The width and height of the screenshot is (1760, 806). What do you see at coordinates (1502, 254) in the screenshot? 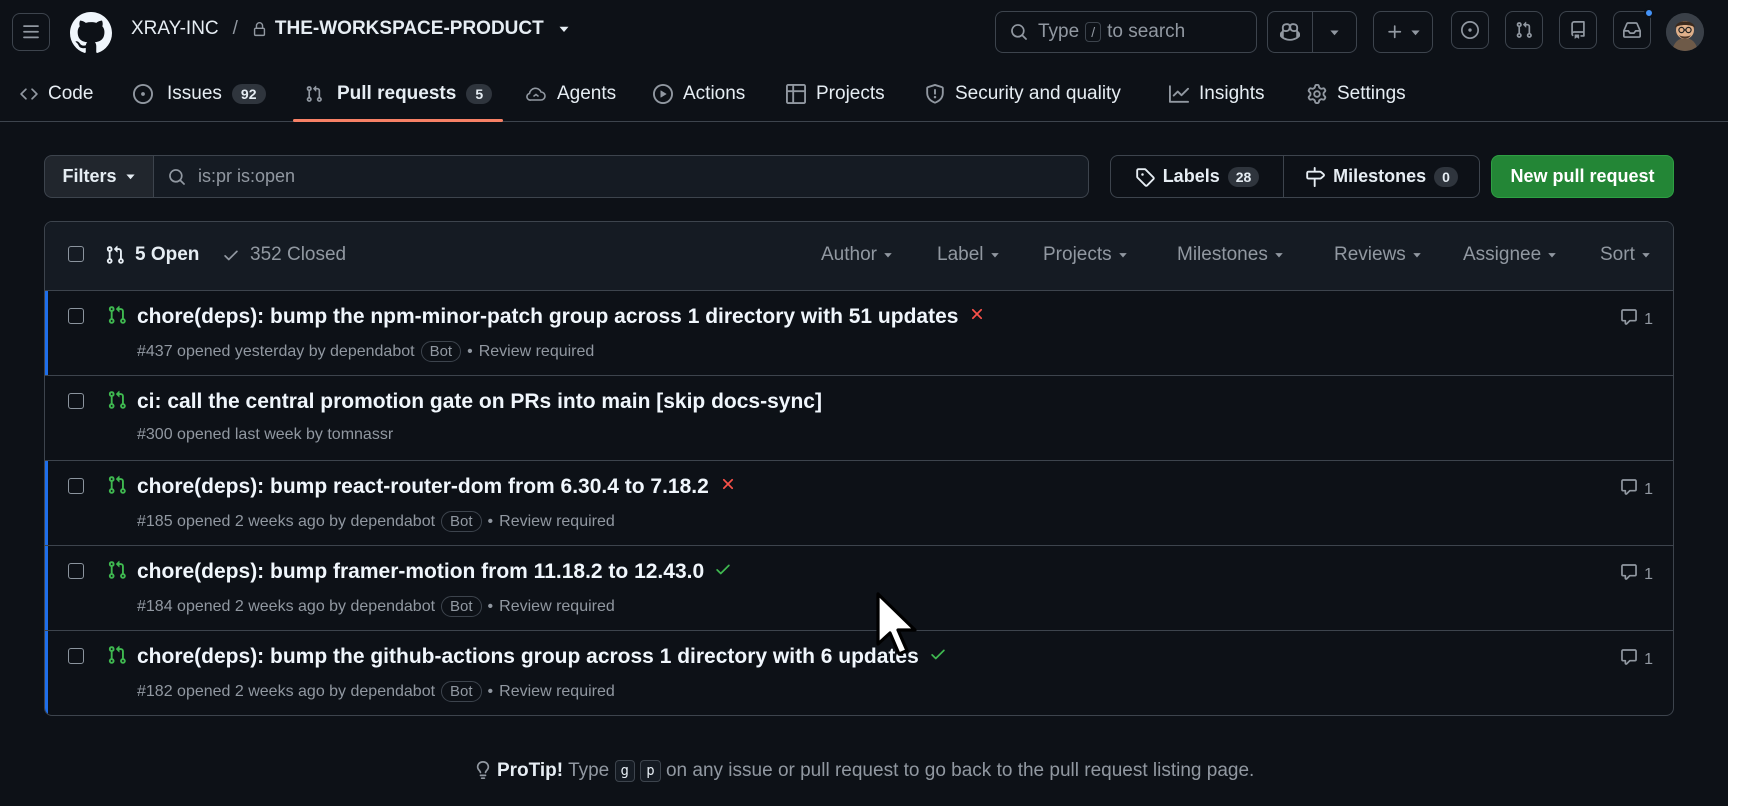
I see `assignee-filter-label: Assignee` at bounding box center [1502, 254].